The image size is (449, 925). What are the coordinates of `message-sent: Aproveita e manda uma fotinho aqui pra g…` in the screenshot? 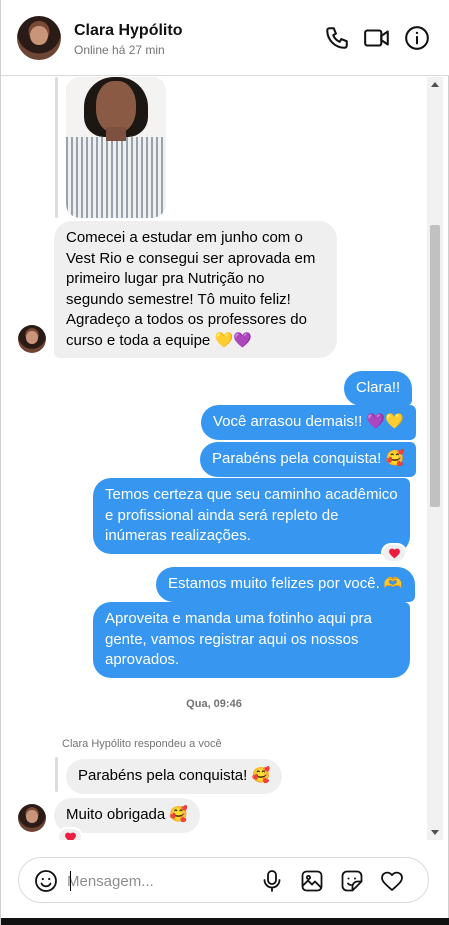 It's located at (251, 640).